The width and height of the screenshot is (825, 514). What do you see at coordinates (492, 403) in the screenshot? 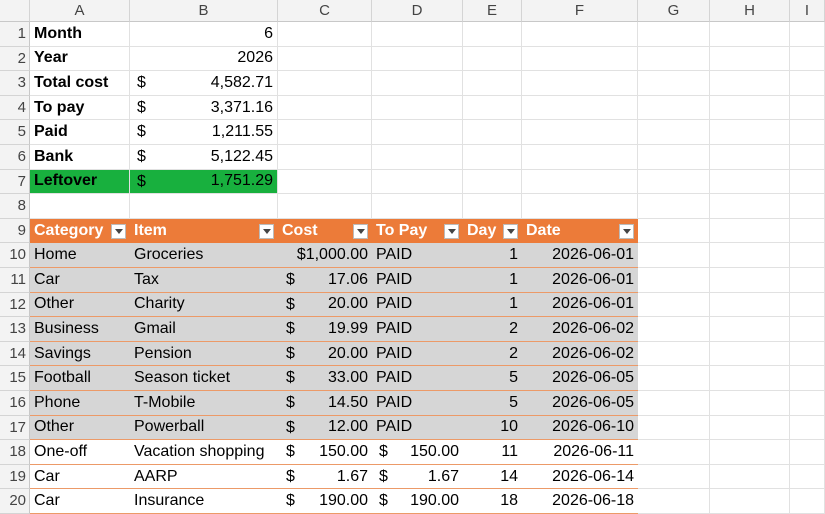
I see `table-cell-day: 5` at bounding box center [492, 403].